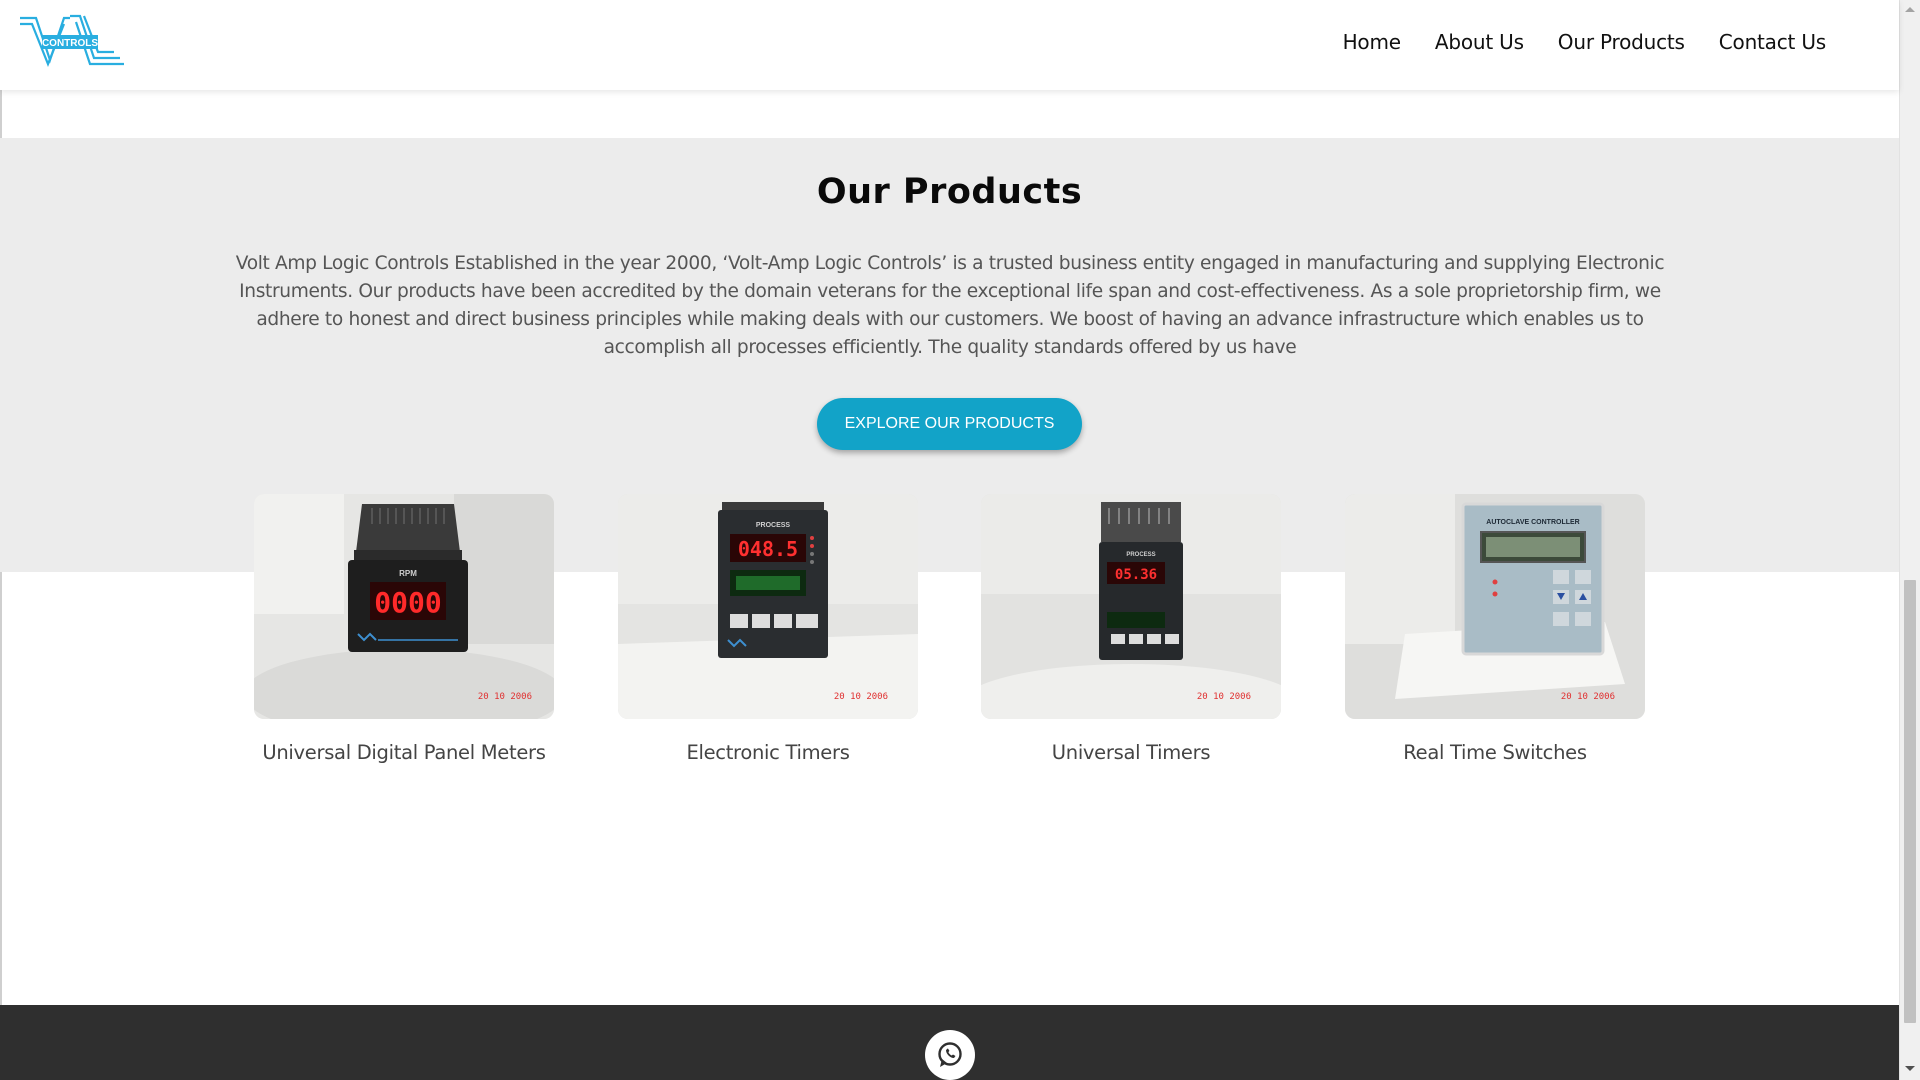 The image size is (1920, 1080). Describe the element at coordinates (949, 192) in the screenshot. I see `section-title: Our Products` at that location.